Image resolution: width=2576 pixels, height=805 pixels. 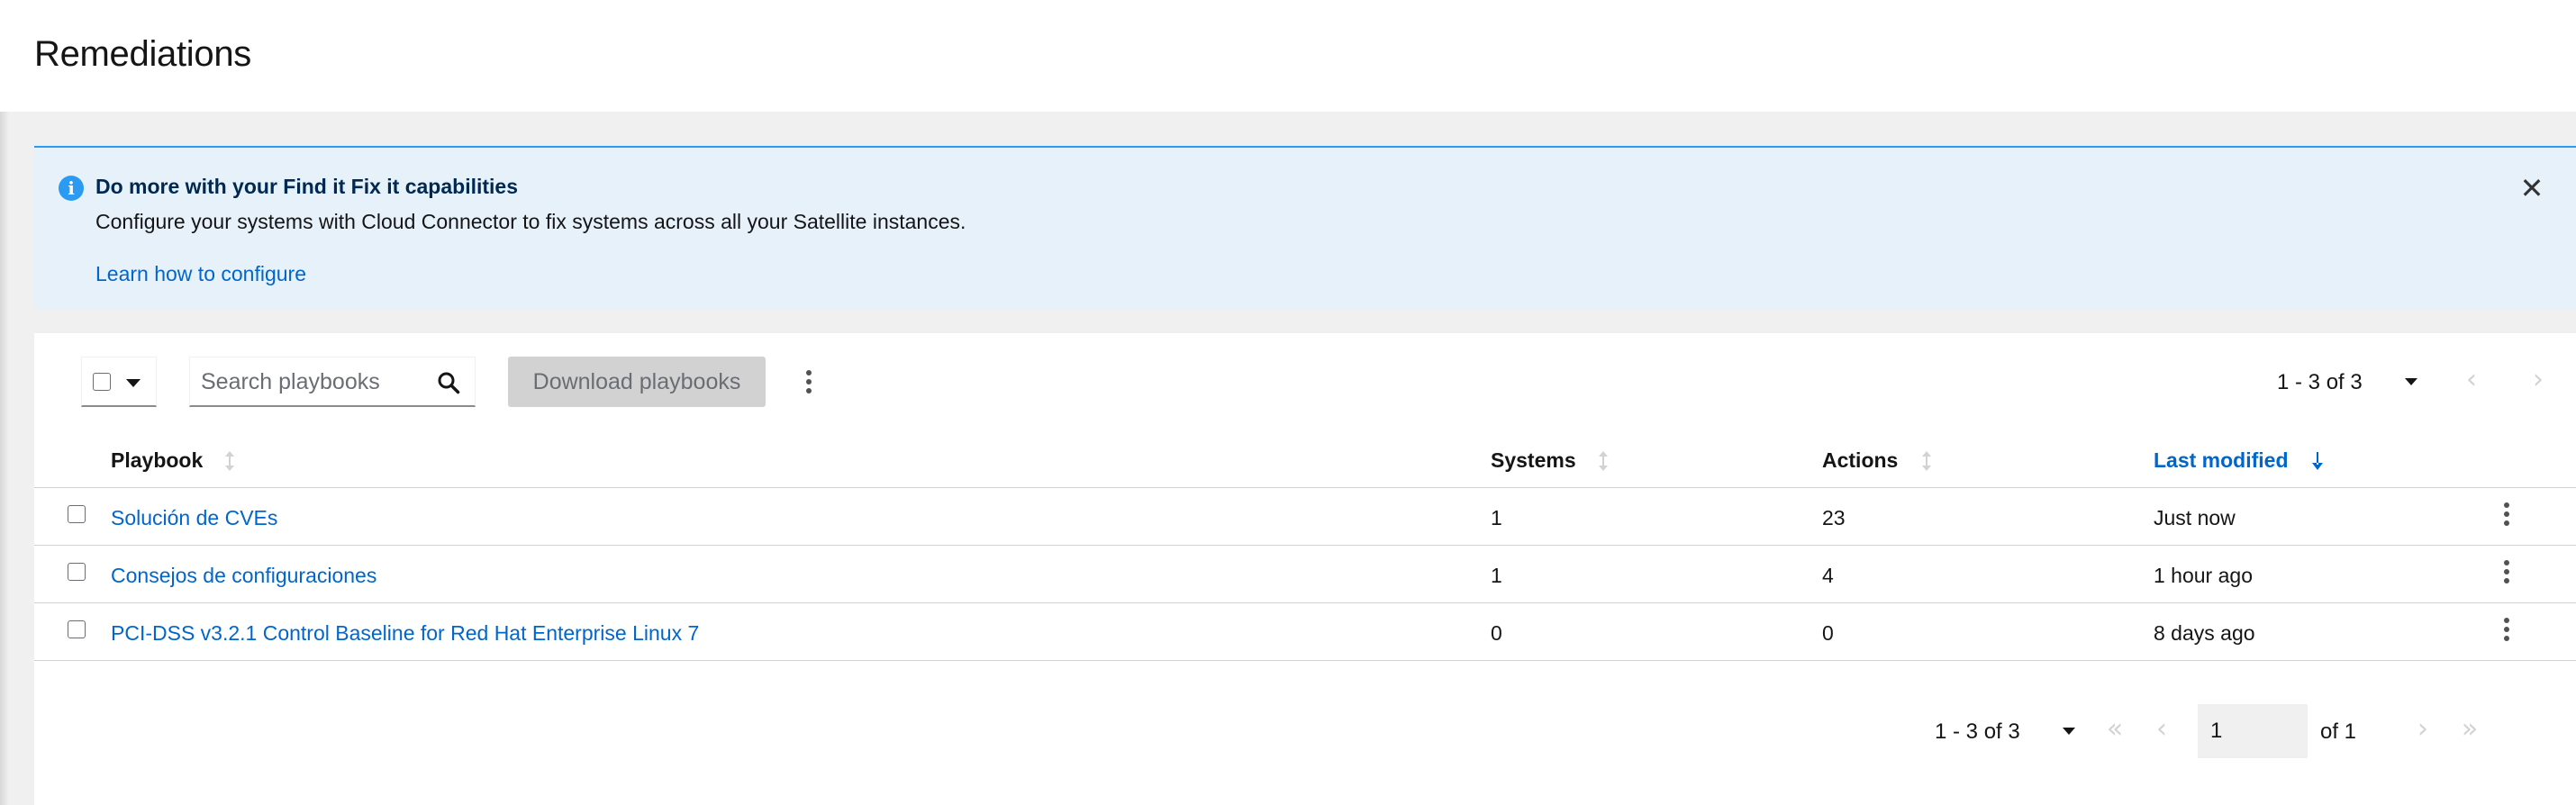 I want to click on last-page-icon: », so click(x=2470, y=731).